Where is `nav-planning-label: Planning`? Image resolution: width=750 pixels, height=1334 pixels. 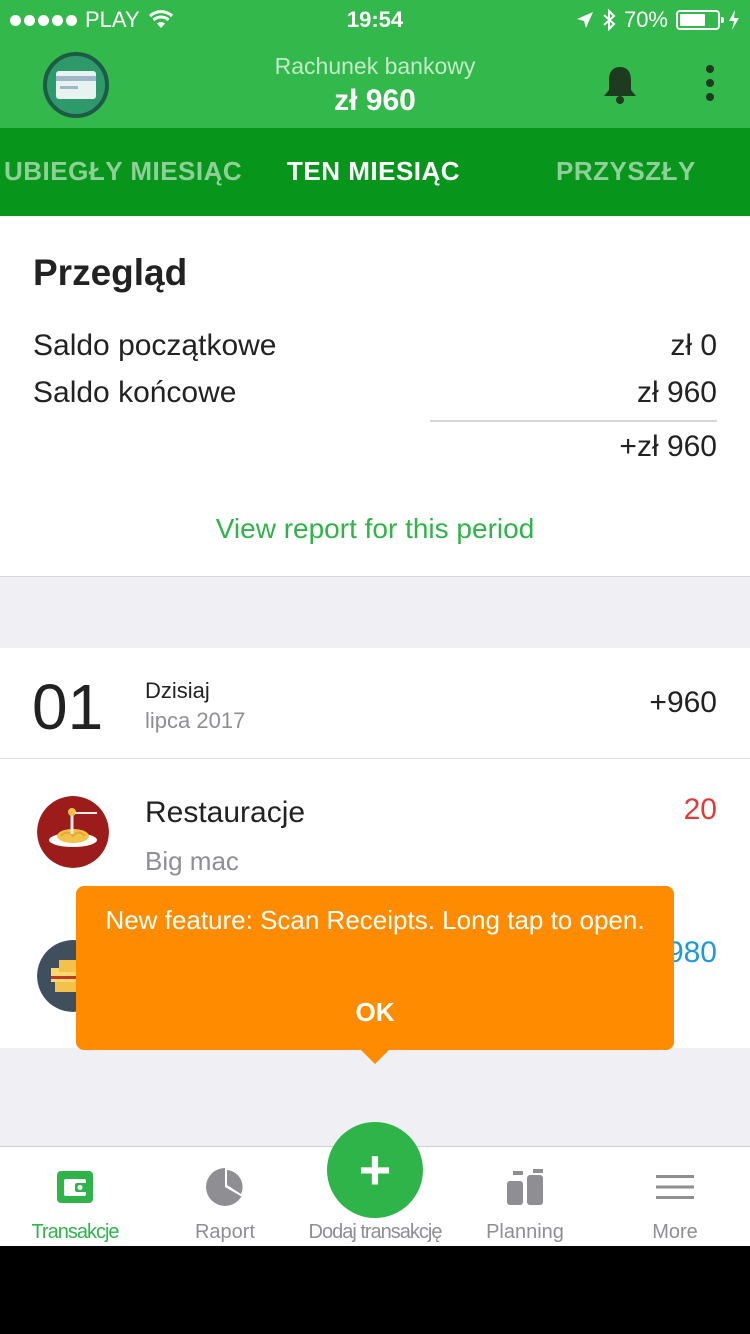
nav-planning-label: Planning is located at coordinates (525, 1232).